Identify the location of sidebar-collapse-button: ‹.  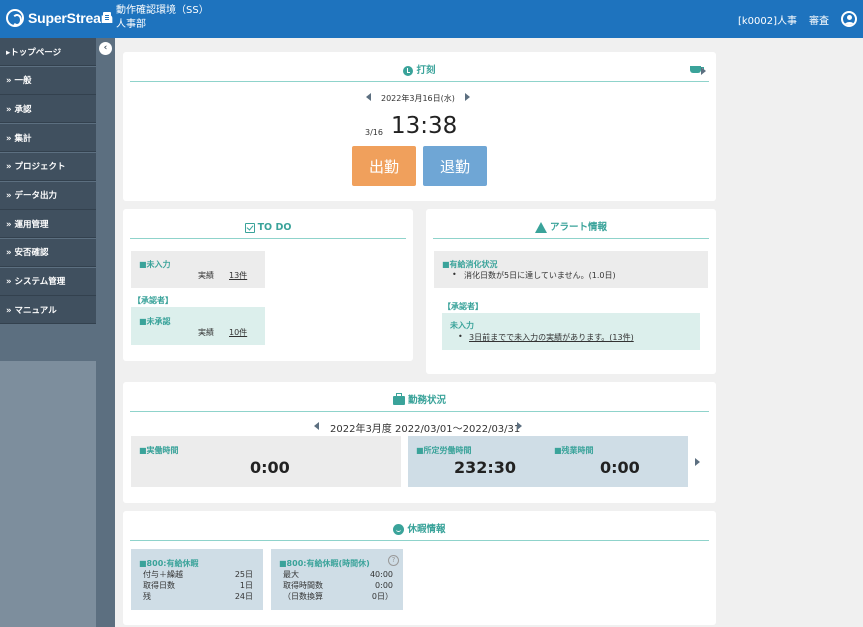
(105, 48).